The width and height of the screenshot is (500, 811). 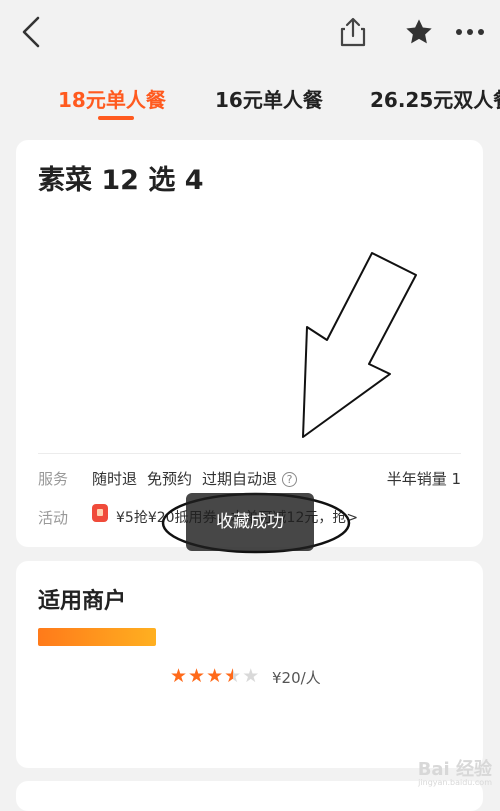 What do you see at coordinates (240, 479) in the screenshot?
I see `service-item: 过期自动退` at bounding box center [240, 479].